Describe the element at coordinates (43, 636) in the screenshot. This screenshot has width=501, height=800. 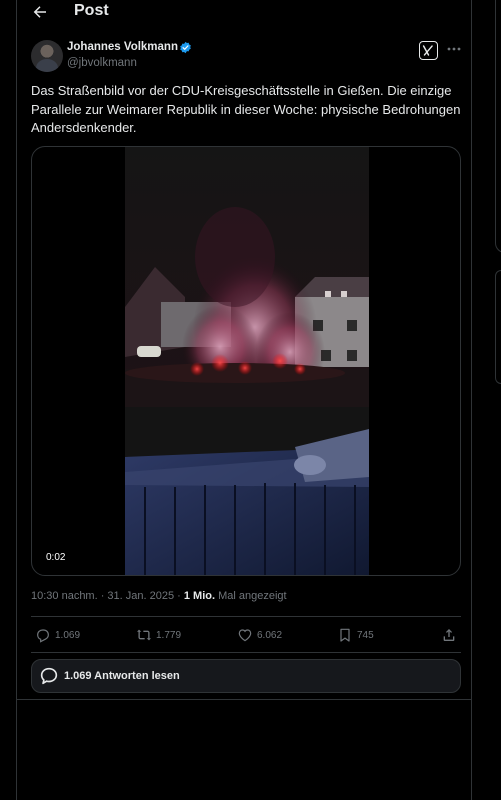
I see `reply-icon` at that location.